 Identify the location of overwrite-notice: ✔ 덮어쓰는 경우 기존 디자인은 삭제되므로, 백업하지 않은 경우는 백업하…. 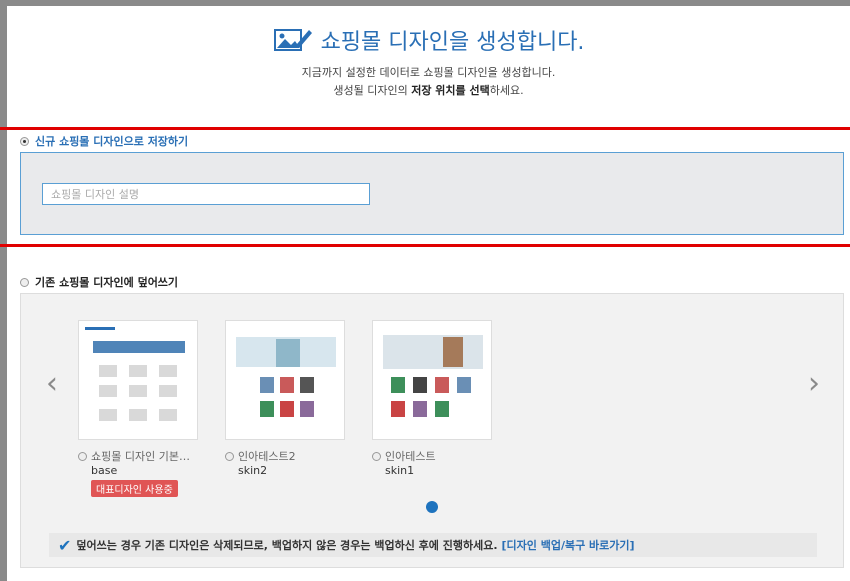
(433, 545).